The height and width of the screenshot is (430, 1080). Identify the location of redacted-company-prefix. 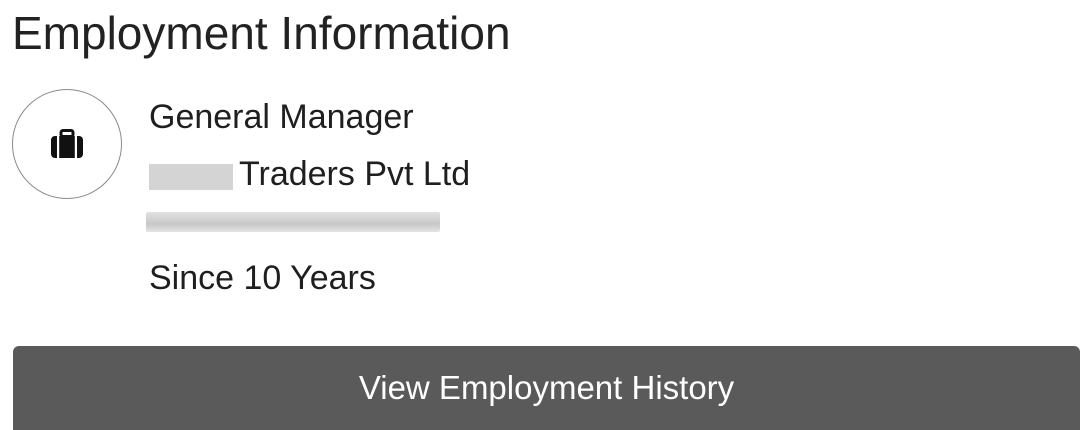
(191, 177).